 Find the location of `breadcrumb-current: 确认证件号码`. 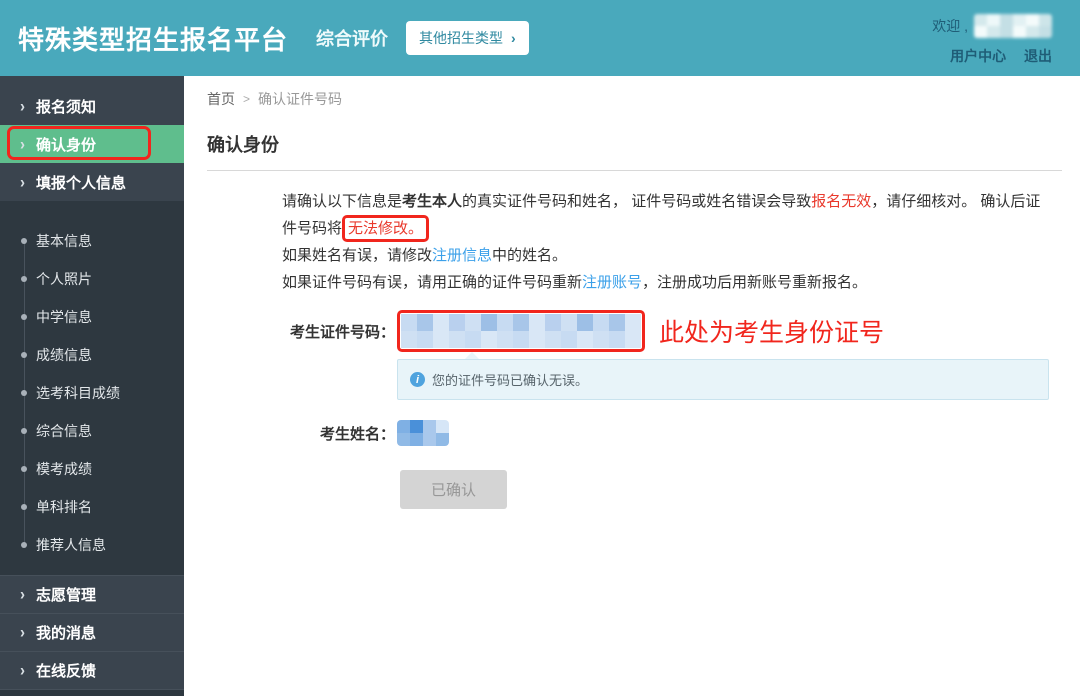

breadcrumb-current: 确认证件号码 is located at coordinates (300, 99).